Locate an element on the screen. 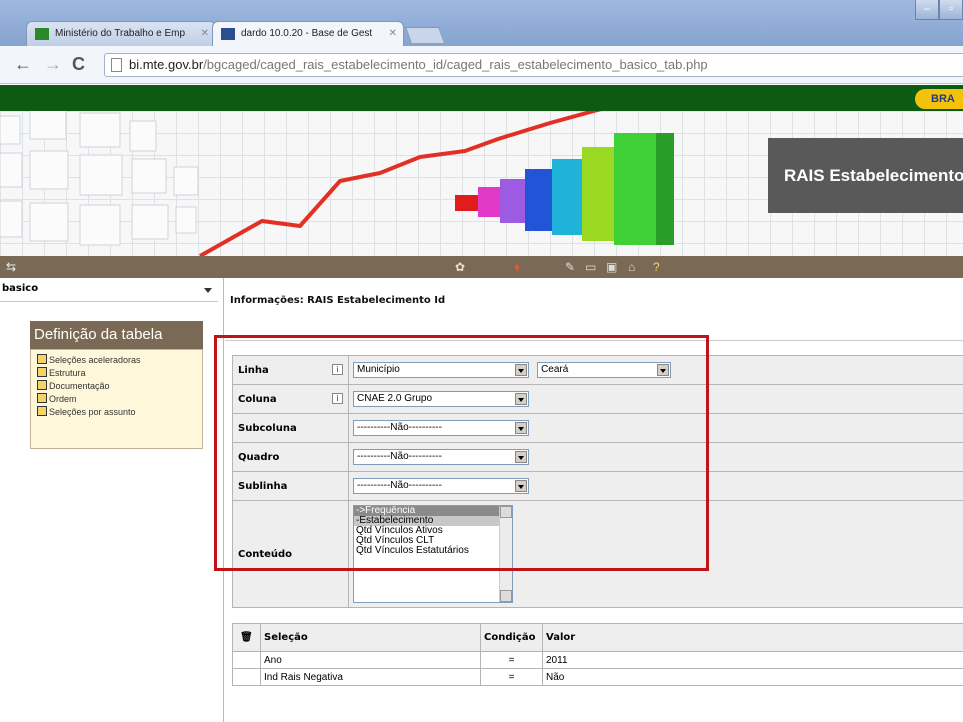 The image size is (963, 722). tab-dardo: dardo 10.0.20 - Base de Gest ✕ is located at coordinates (308, 33).